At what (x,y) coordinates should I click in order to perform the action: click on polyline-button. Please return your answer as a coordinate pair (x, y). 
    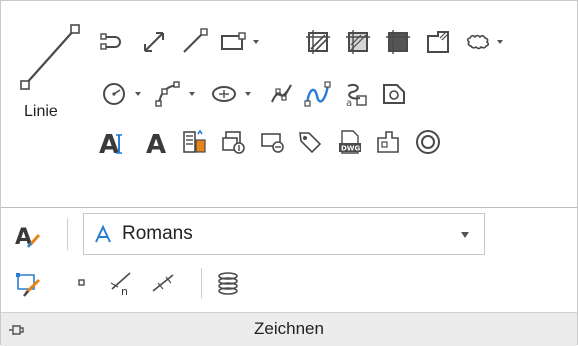
    Looking at the image, I should click on (114, 42).